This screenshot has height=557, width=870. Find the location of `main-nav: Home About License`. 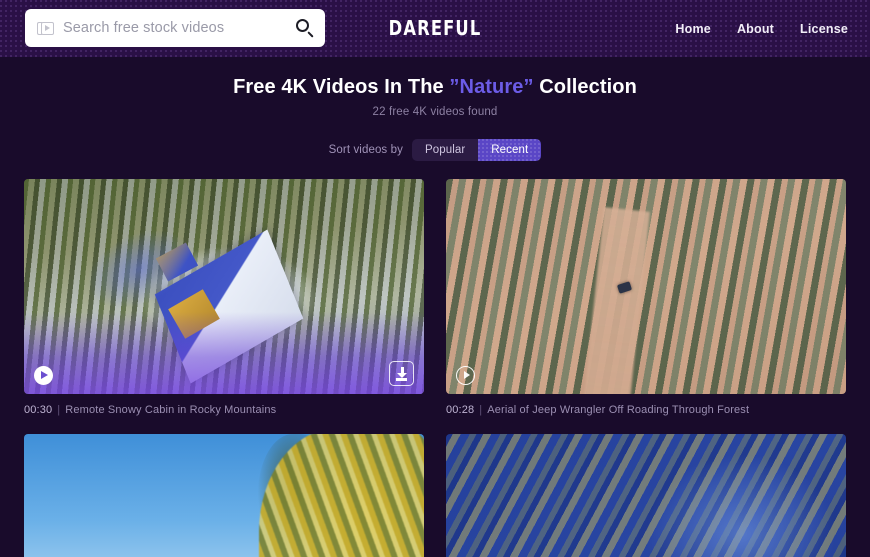

main-nav: Home About License is located at coordinates (761, 28).